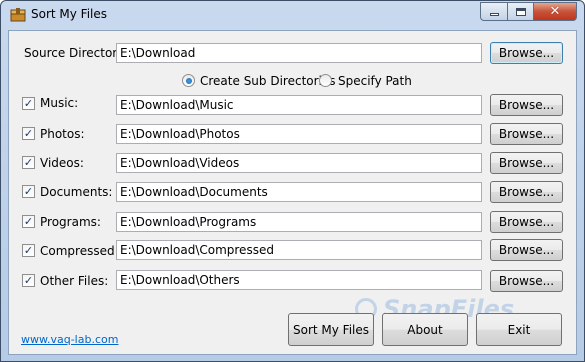 Image resolution: width=585 pixels, height=362 pixels. Describe the element at coordinates (299, 280) in the screenshot. I see `other-files-path-input: E:\Download\Others` at that location.